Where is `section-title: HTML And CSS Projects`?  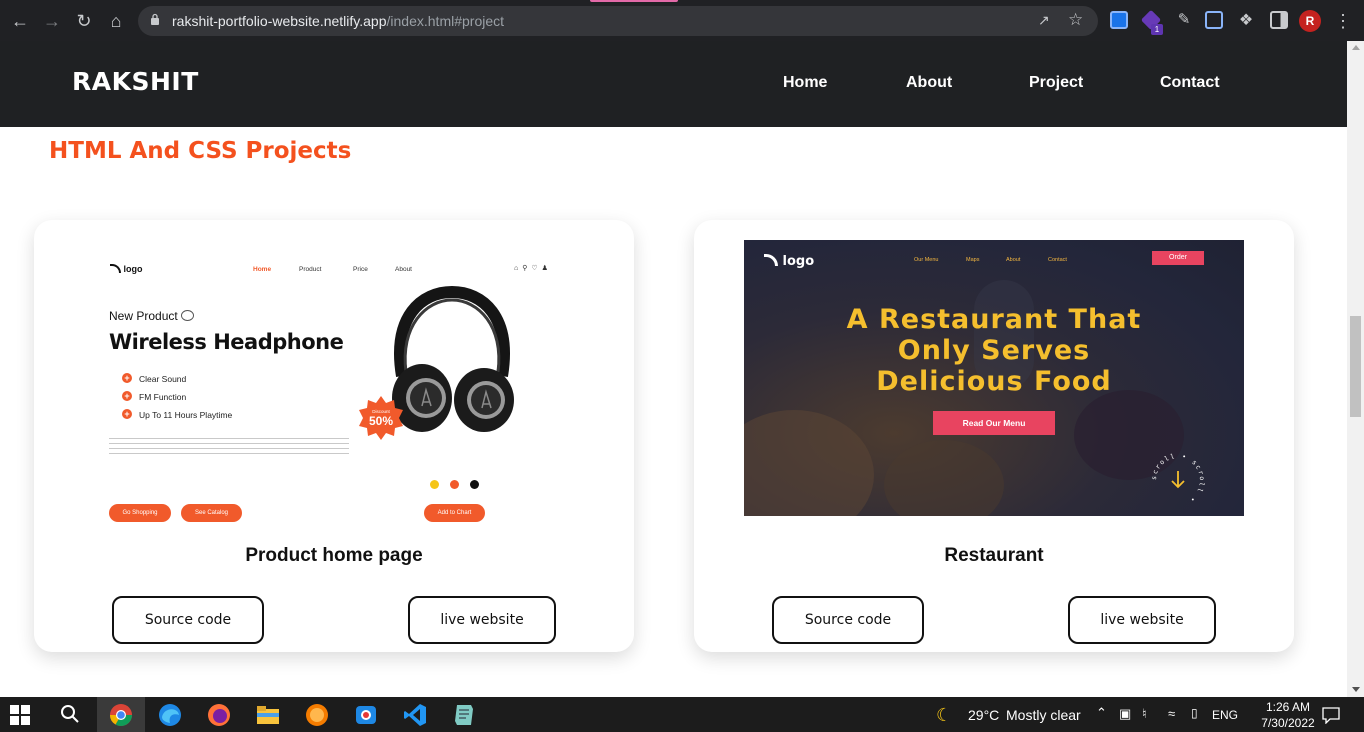
section-title: HTML And CSS Projects is located at coordinates (200, 151).